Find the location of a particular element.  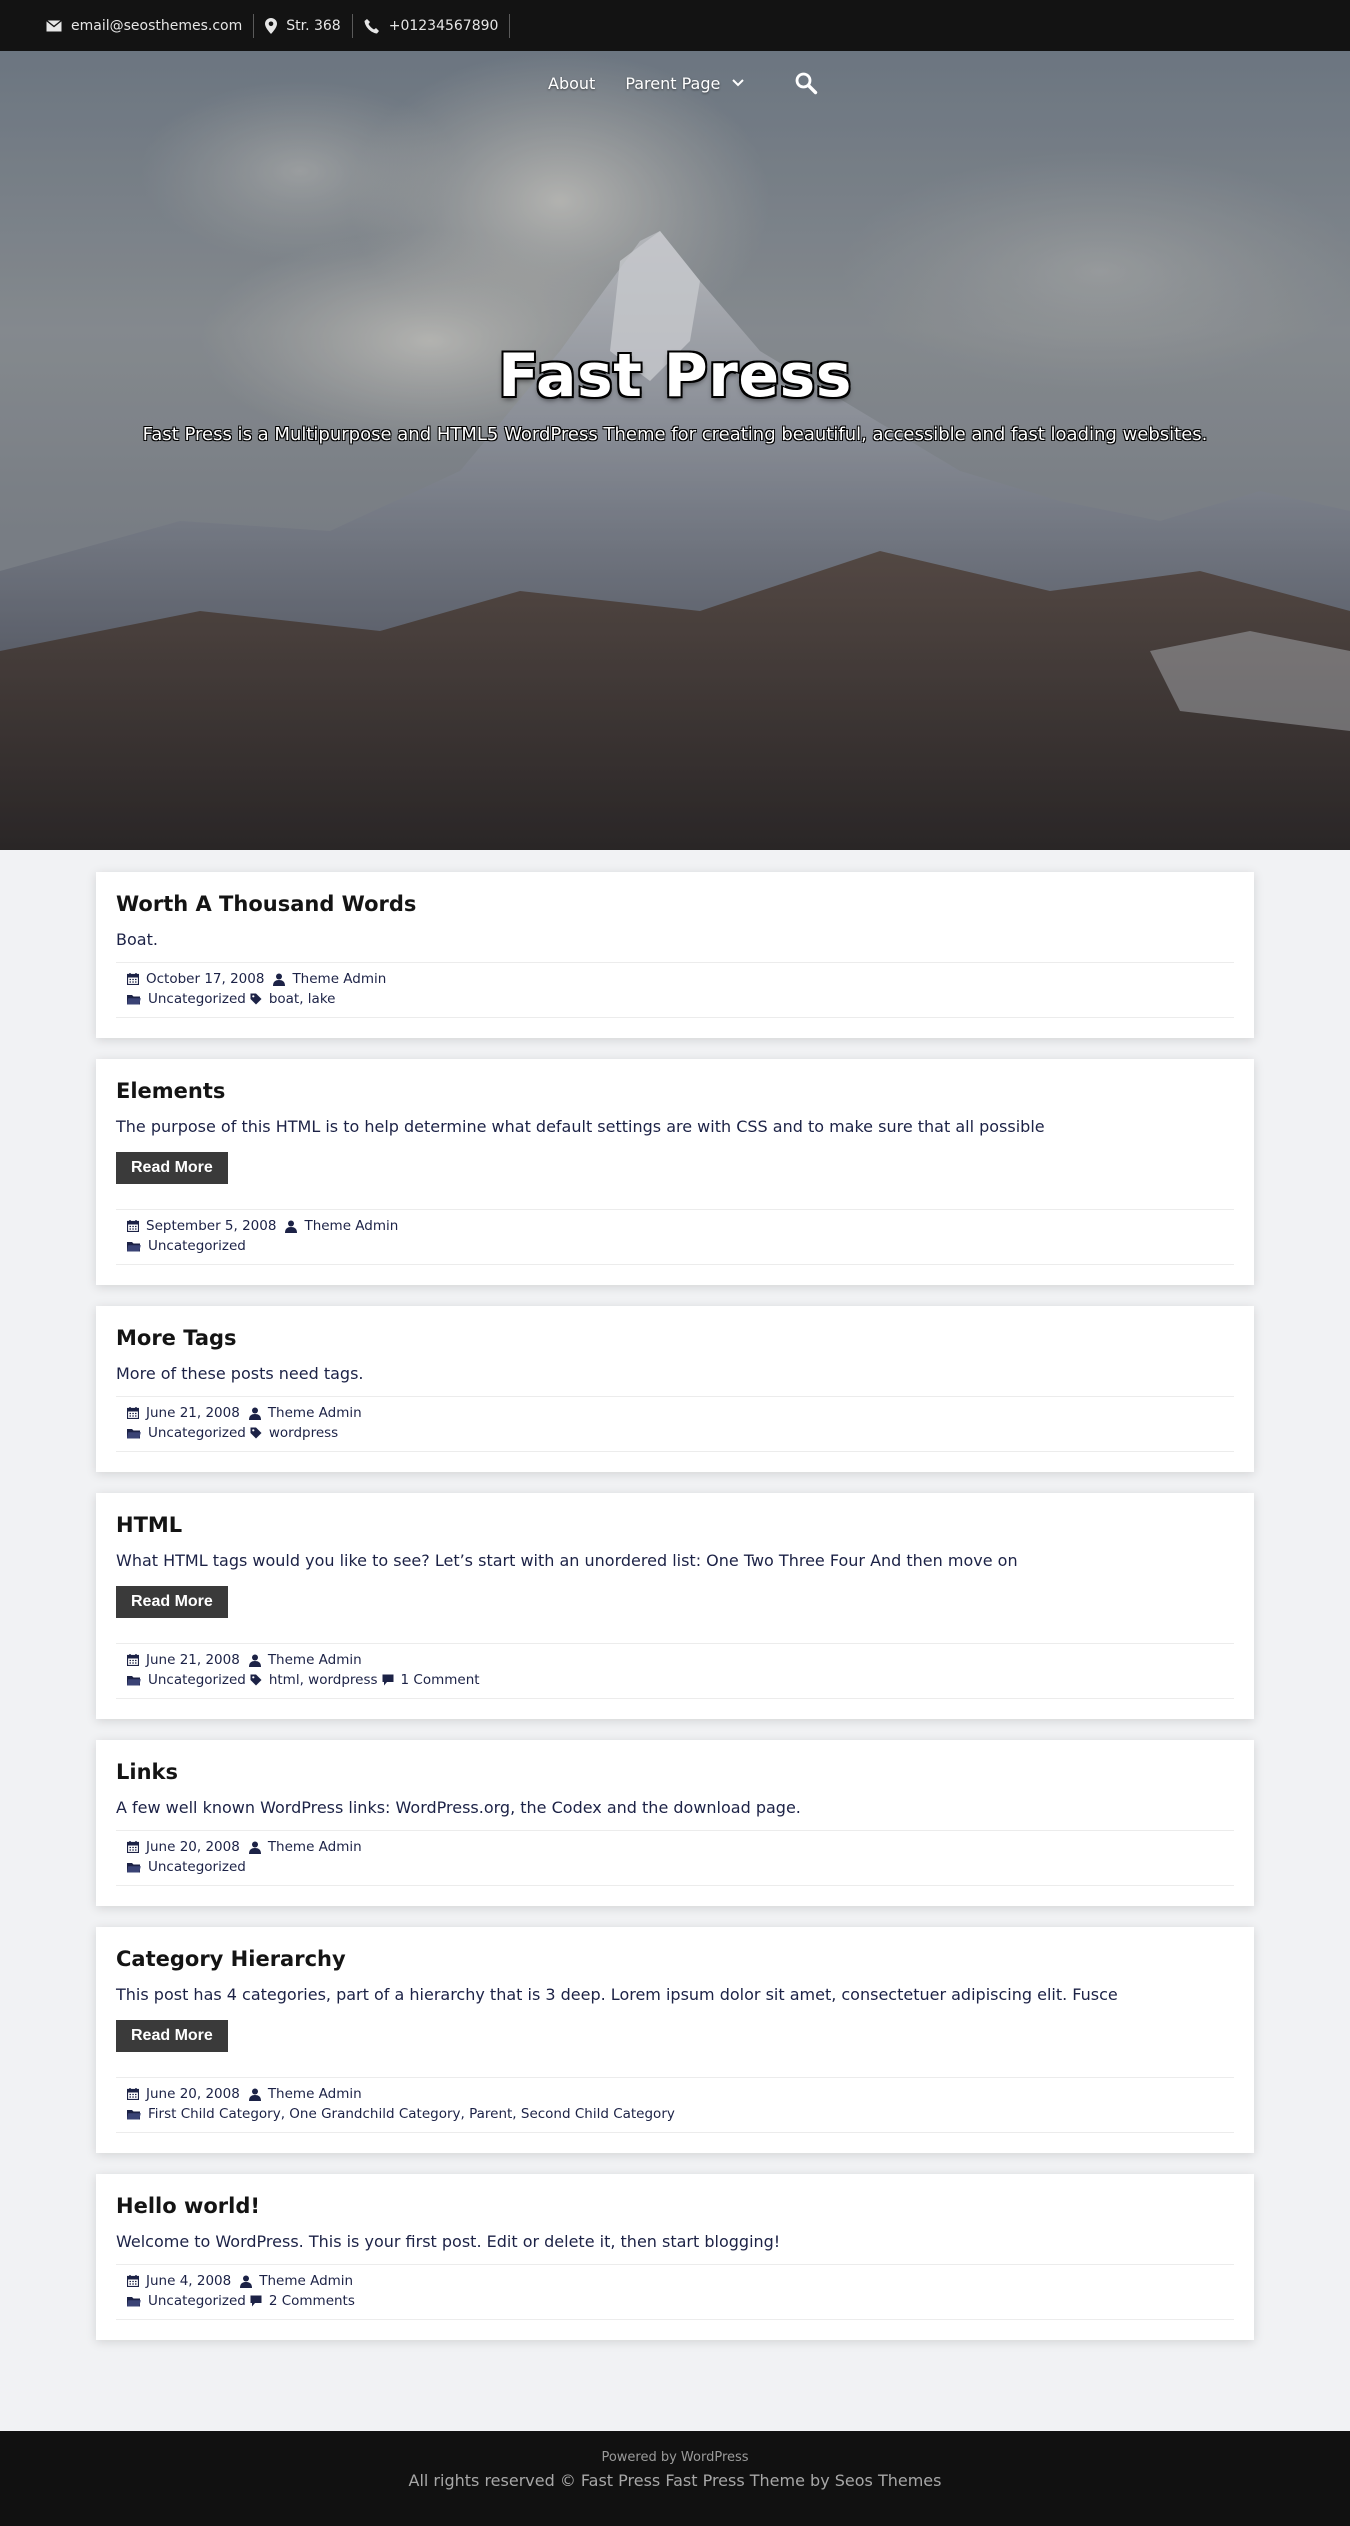

topbar-phone-text: +01234567890 is located at coordinates (443, 25).